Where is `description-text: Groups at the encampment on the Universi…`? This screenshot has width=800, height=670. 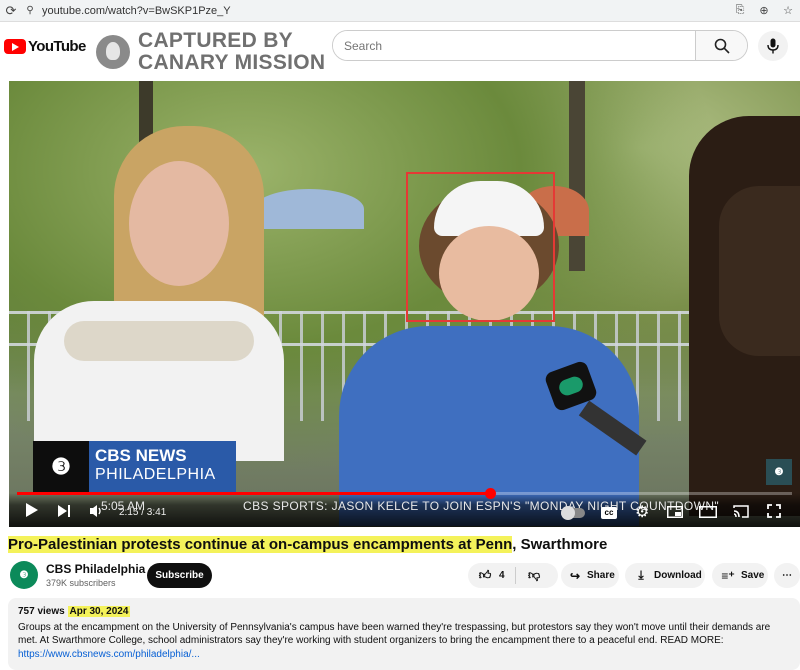 description-text: Groups at the encampment on the Universi… is located at coordinates (394, 634).